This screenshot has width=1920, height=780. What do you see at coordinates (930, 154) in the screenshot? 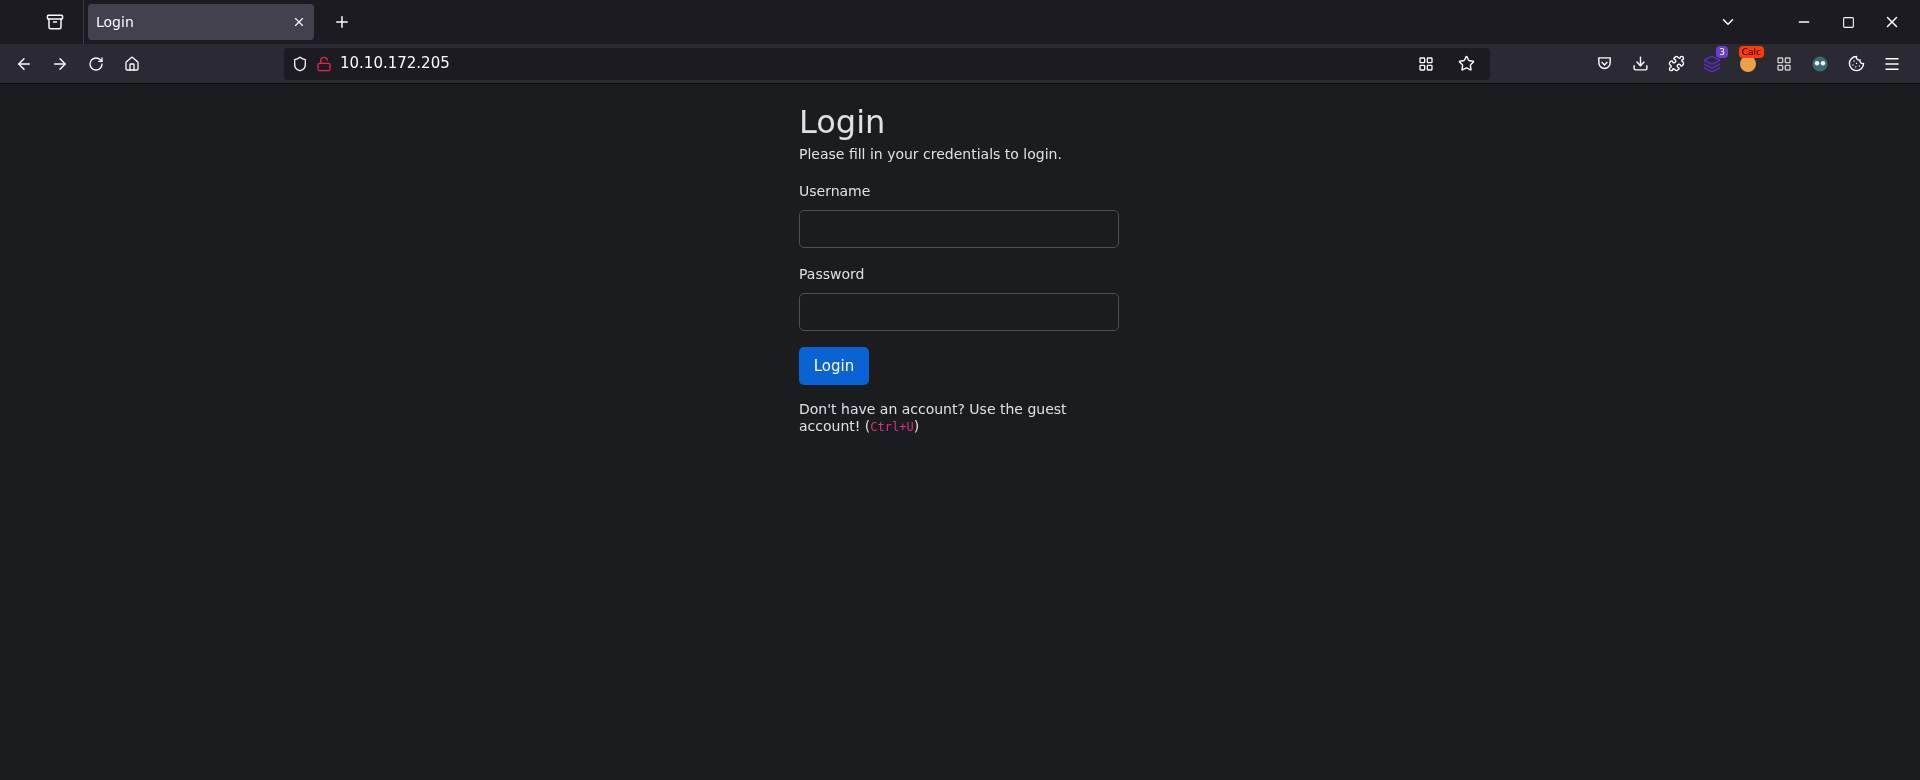
I see `page-subtitle: Please fill in your credentials to login.` at bounding box center [930, 154].